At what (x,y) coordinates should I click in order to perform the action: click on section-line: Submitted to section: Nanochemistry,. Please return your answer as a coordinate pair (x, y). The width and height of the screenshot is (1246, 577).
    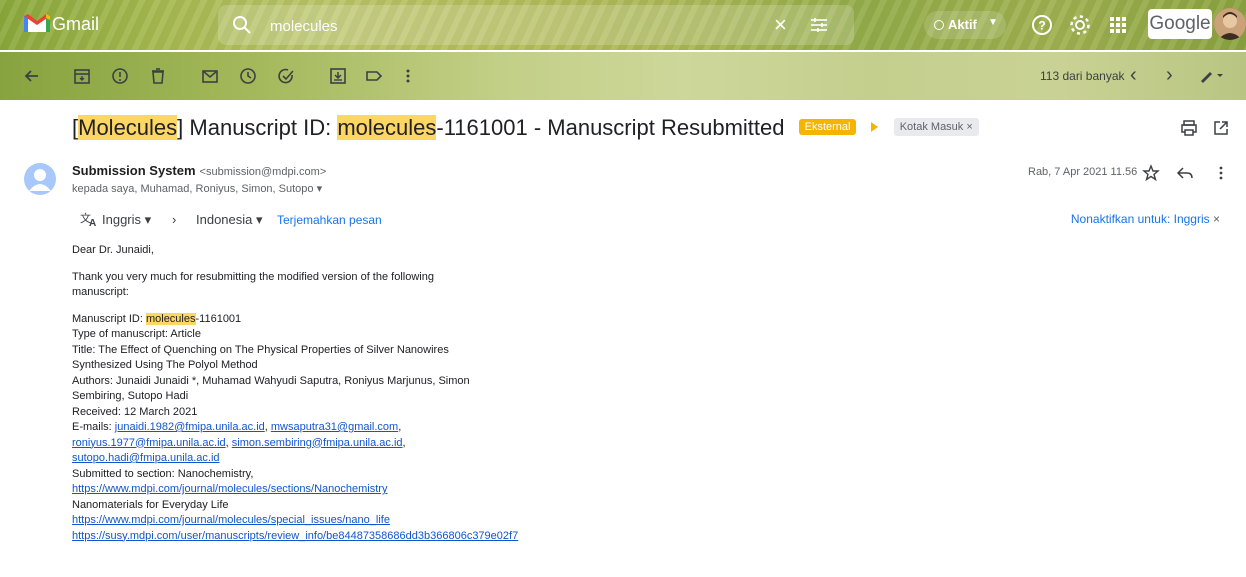
    Looking at the image, I should click on (163, 473).